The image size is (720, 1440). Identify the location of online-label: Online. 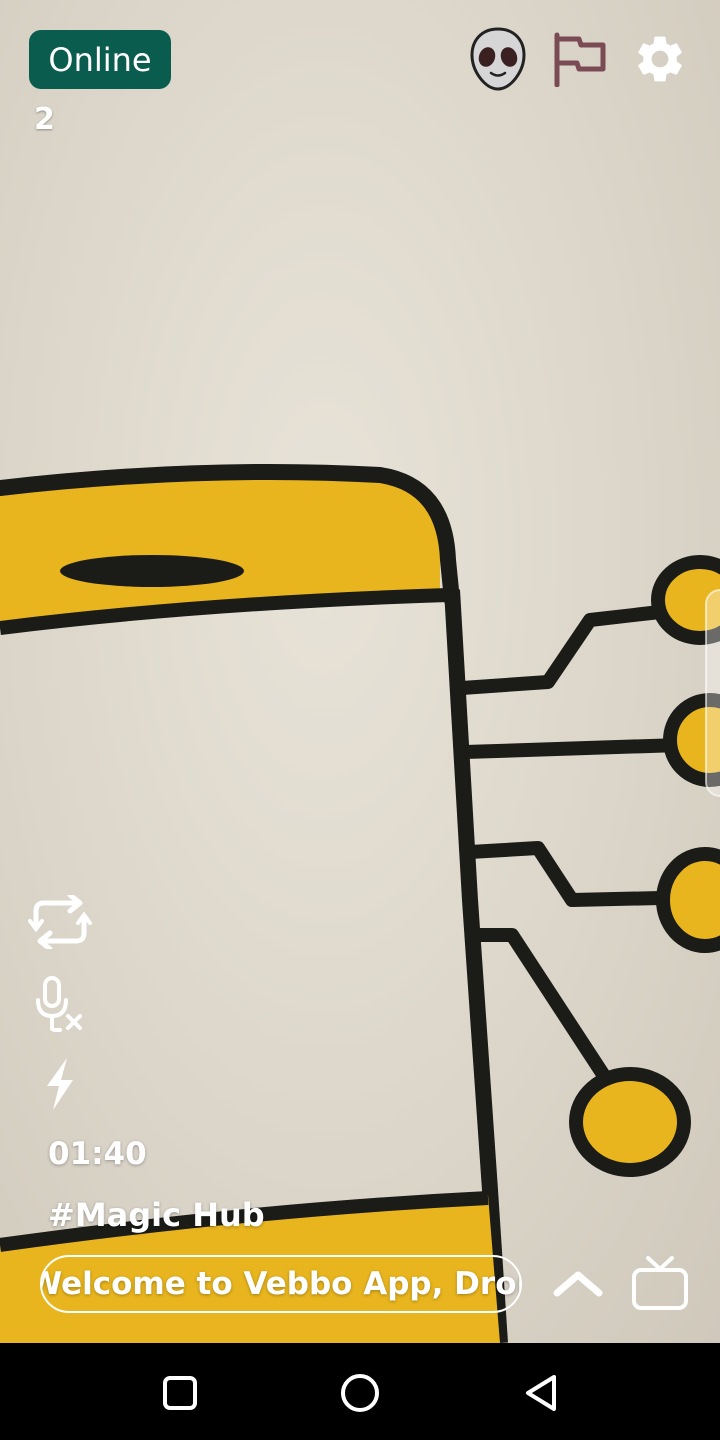
(100, 59).